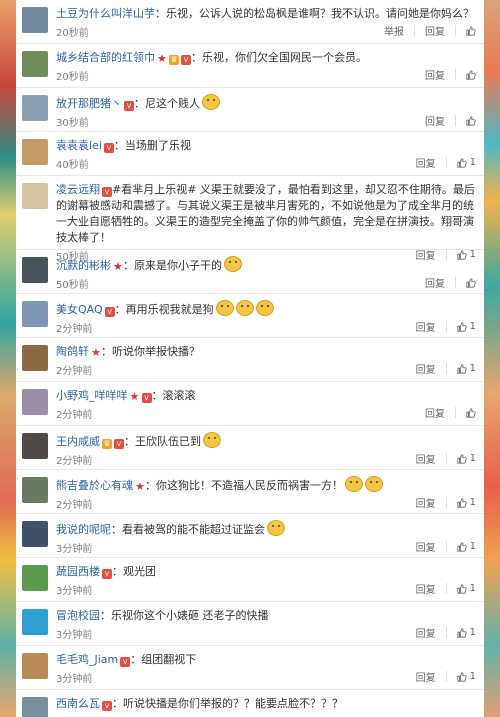 This screenshot has width=500, height=717. Describe the element at coordinates (394, 30) in the screenshot. I see `report-link: 举报` at that location.